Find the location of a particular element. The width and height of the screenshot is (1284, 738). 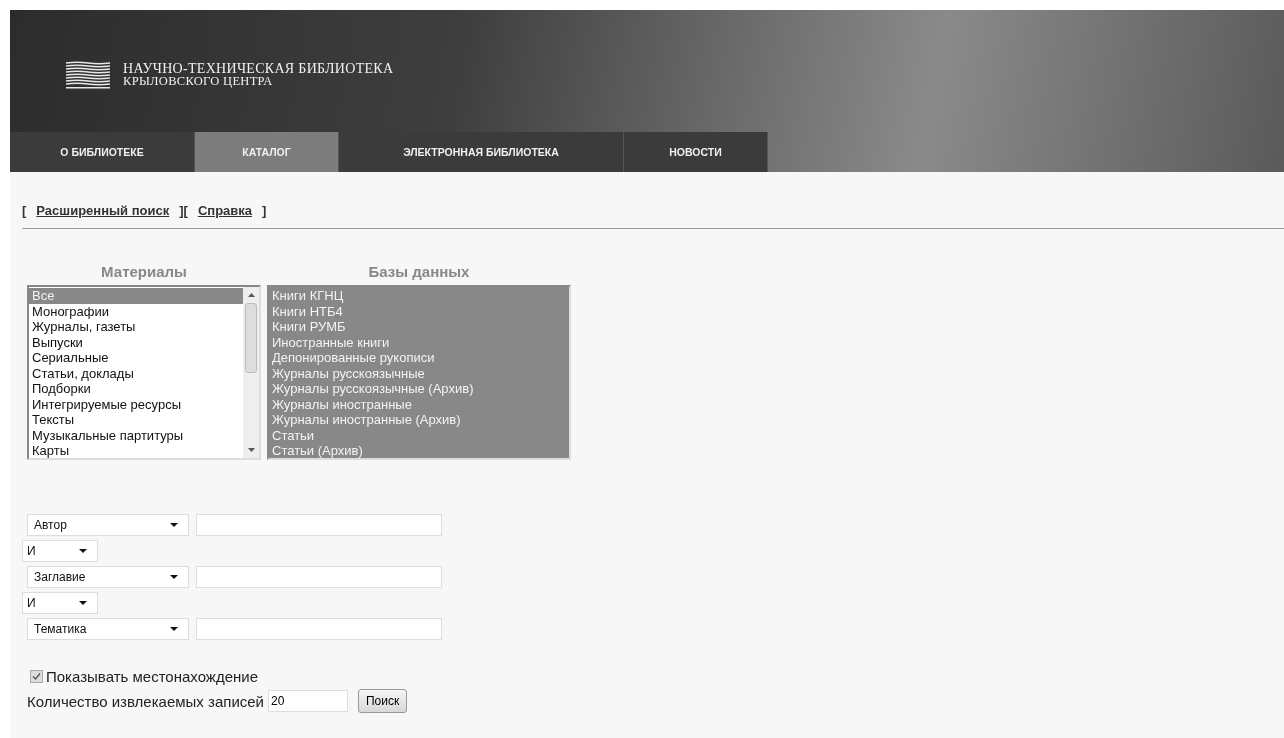

field-select: Заглавие is located at coordinates (108, 577).